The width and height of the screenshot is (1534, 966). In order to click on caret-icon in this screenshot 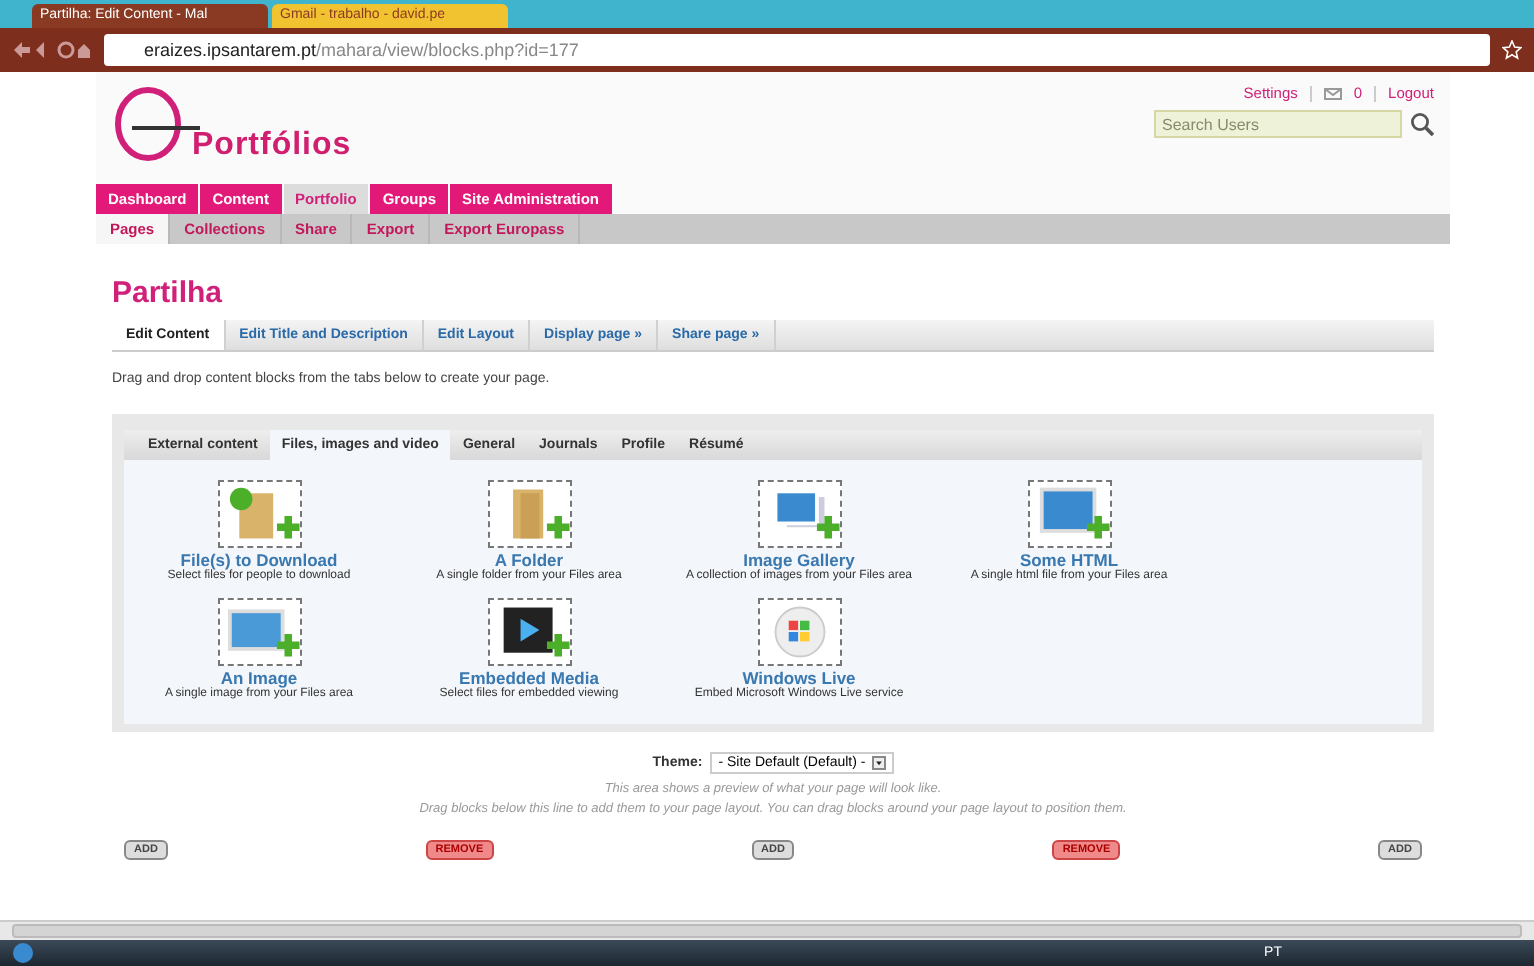, I will do `click(878, 763)`.